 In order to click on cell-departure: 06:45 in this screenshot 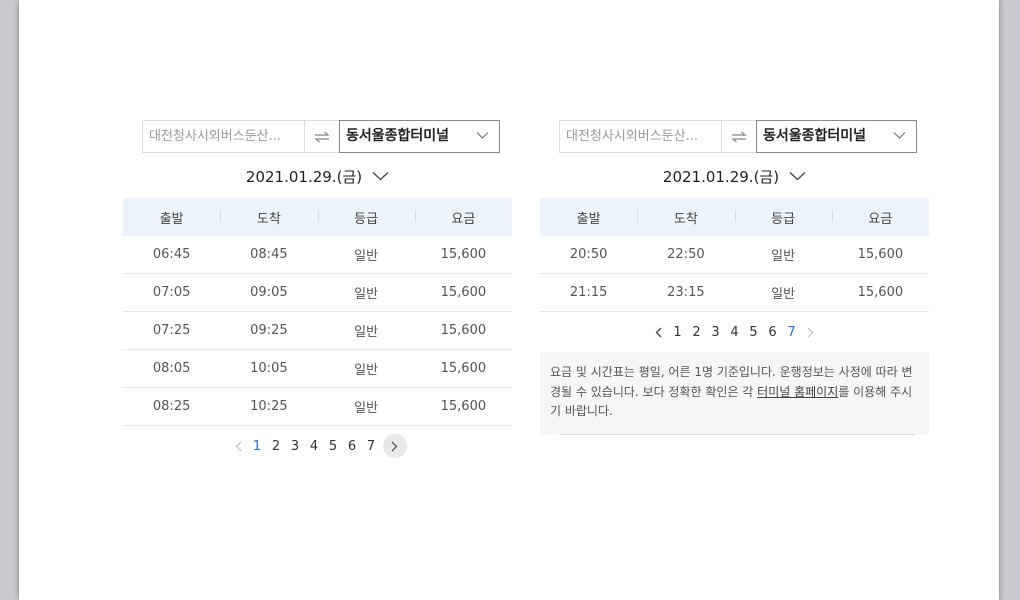, I will do `click(171, 254)`.